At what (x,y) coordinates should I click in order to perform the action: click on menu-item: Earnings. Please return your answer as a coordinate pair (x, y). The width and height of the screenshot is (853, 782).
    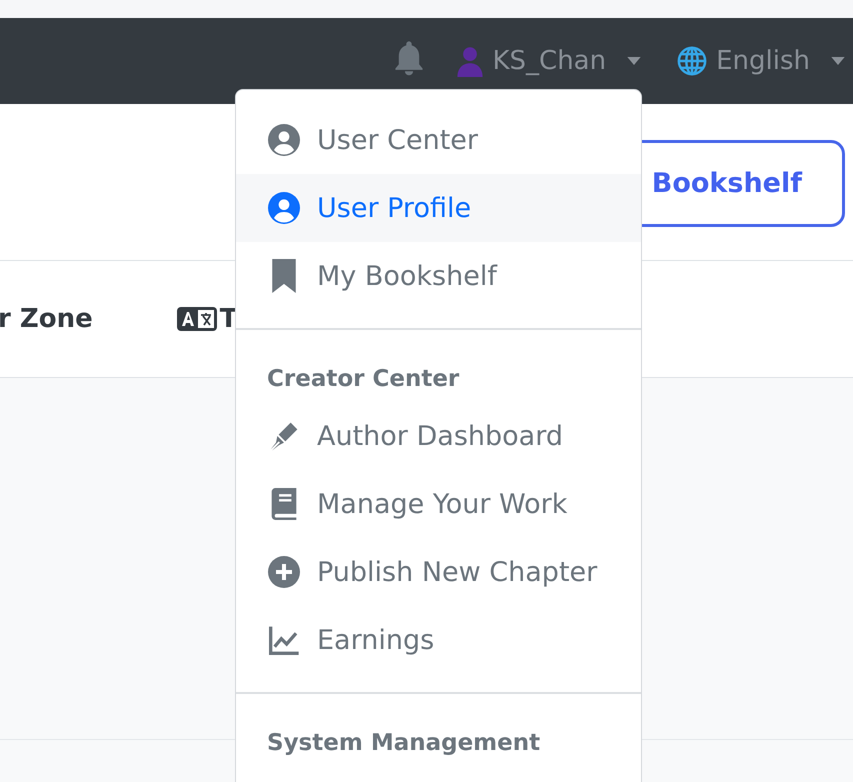
    Looking at the image, I should click on (438, 640).